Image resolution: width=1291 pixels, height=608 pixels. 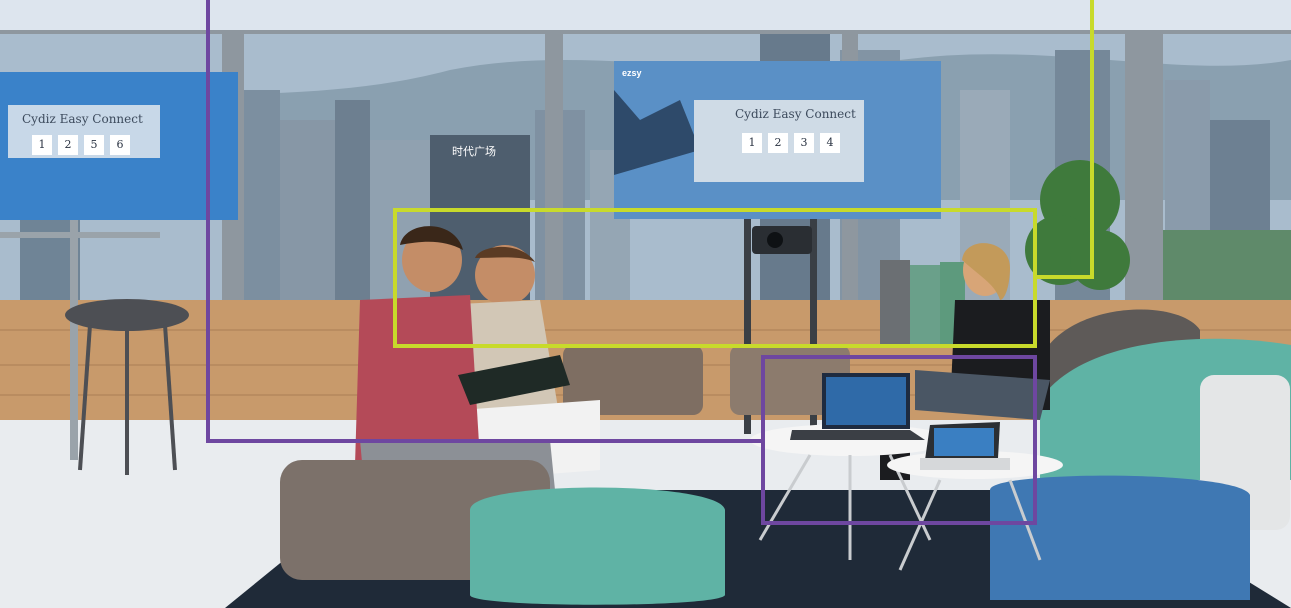 What do you see at coordinates (120, 145) in the screenshot?
I see `digit: 6` at bounding box center [120, 145].